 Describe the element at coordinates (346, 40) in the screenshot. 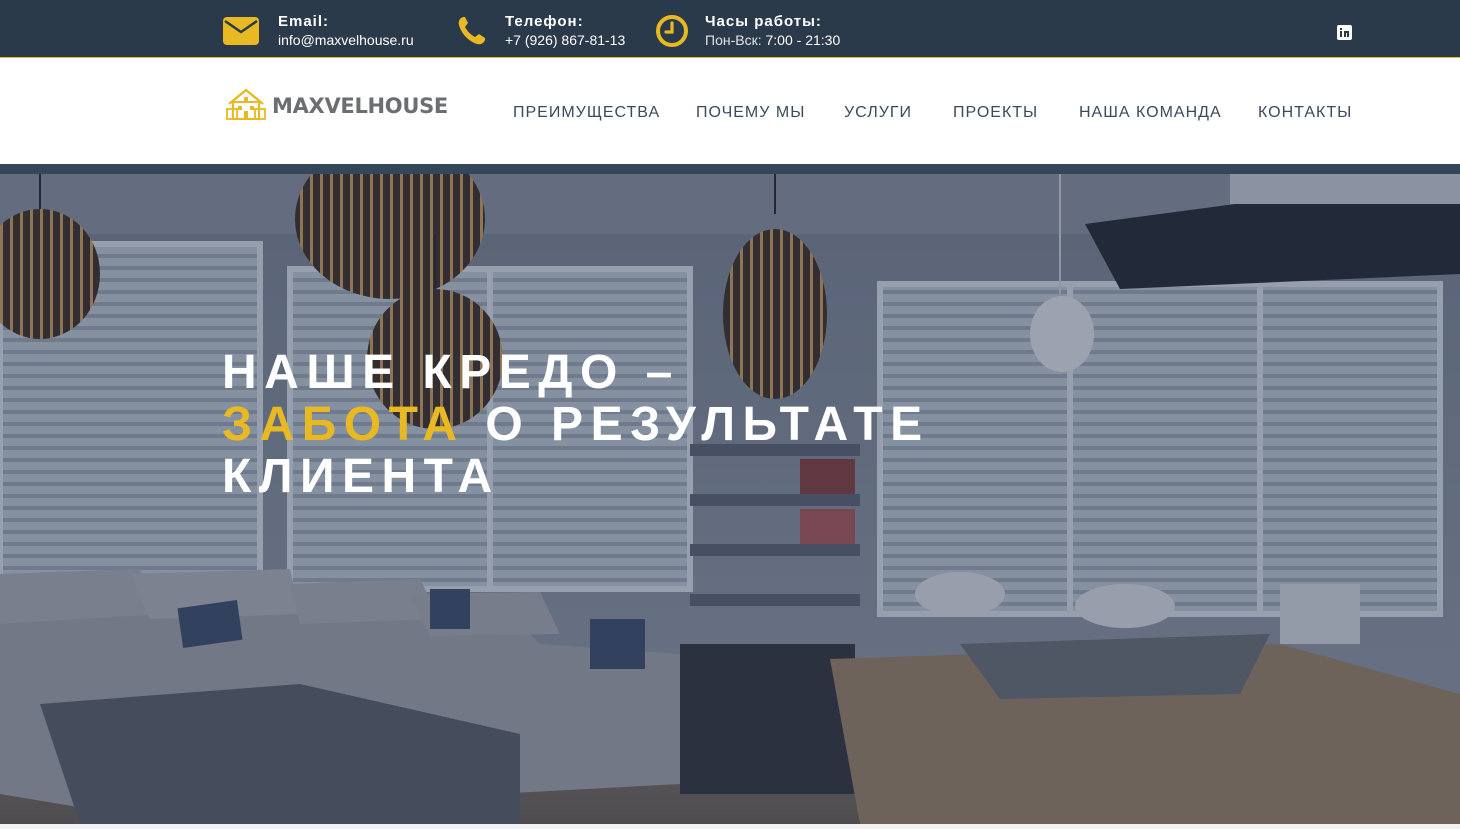

I see `email-link: info@maxvelhouse.ru` at that location.